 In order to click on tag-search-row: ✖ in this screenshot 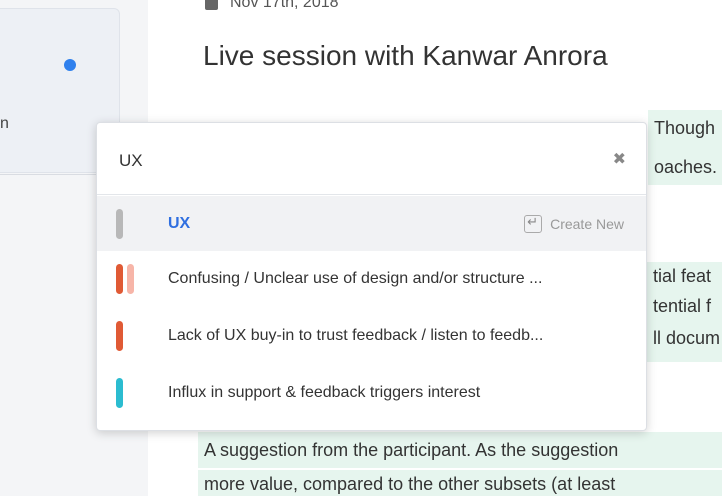, I will do `click(371, 159)`.